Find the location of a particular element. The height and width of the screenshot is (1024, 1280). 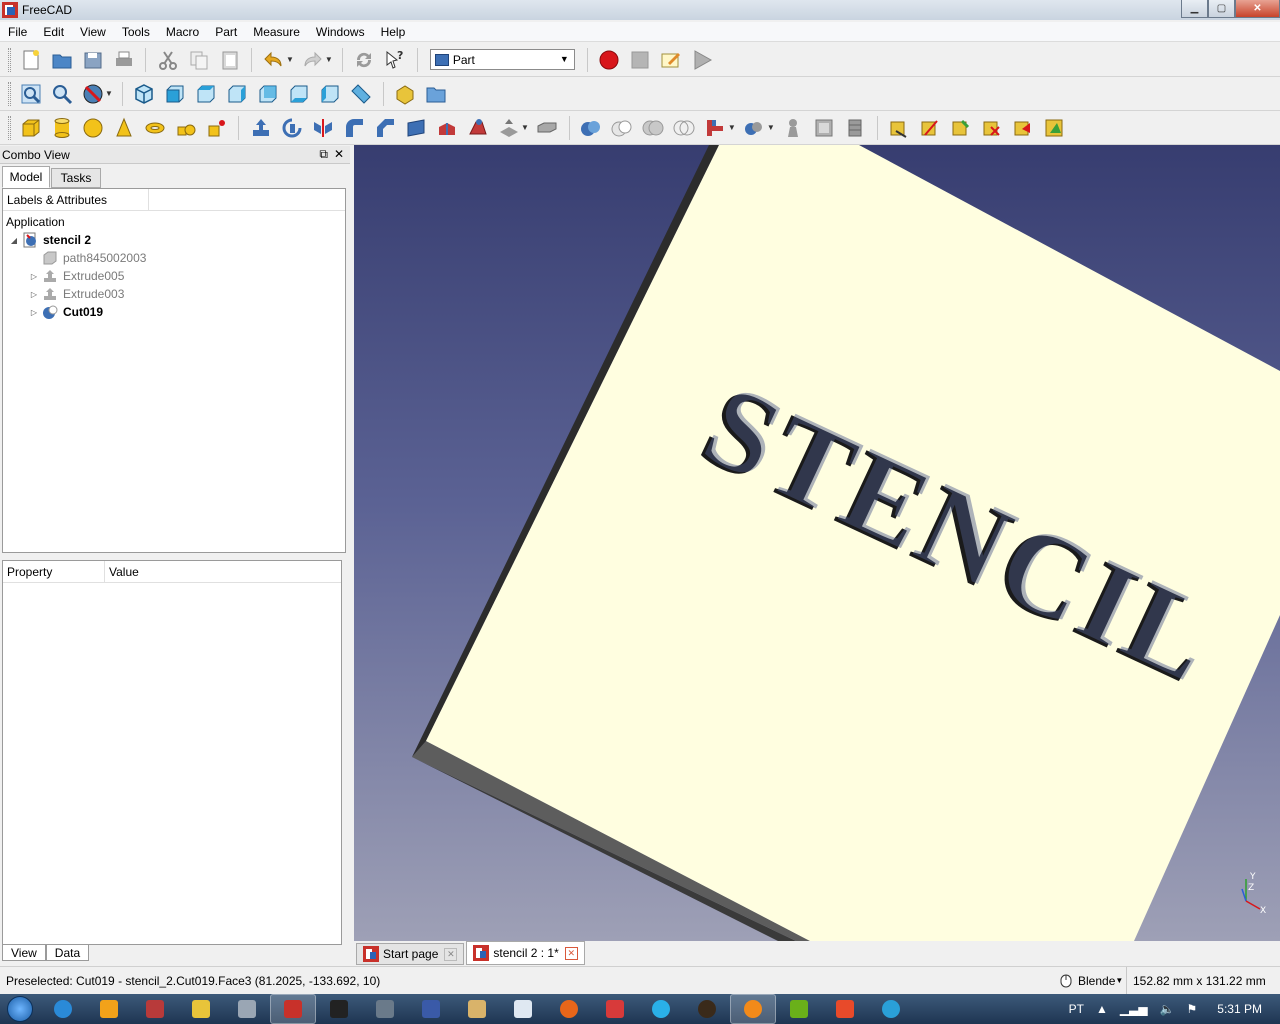

menu-part: Part is located at coordinates (226, 32).